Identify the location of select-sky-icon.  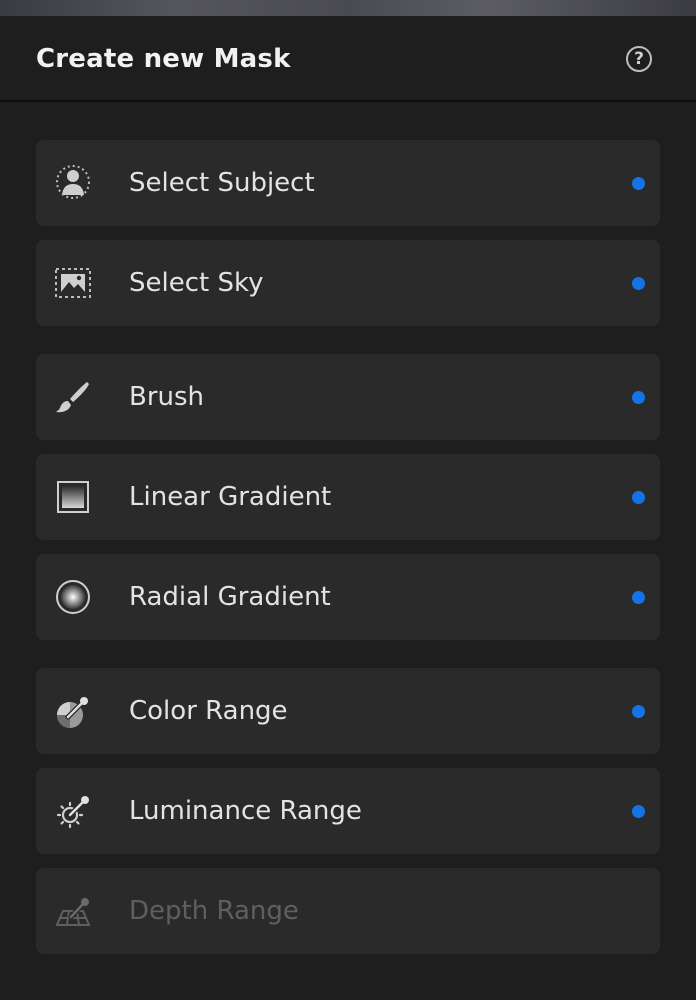
(73, 283).